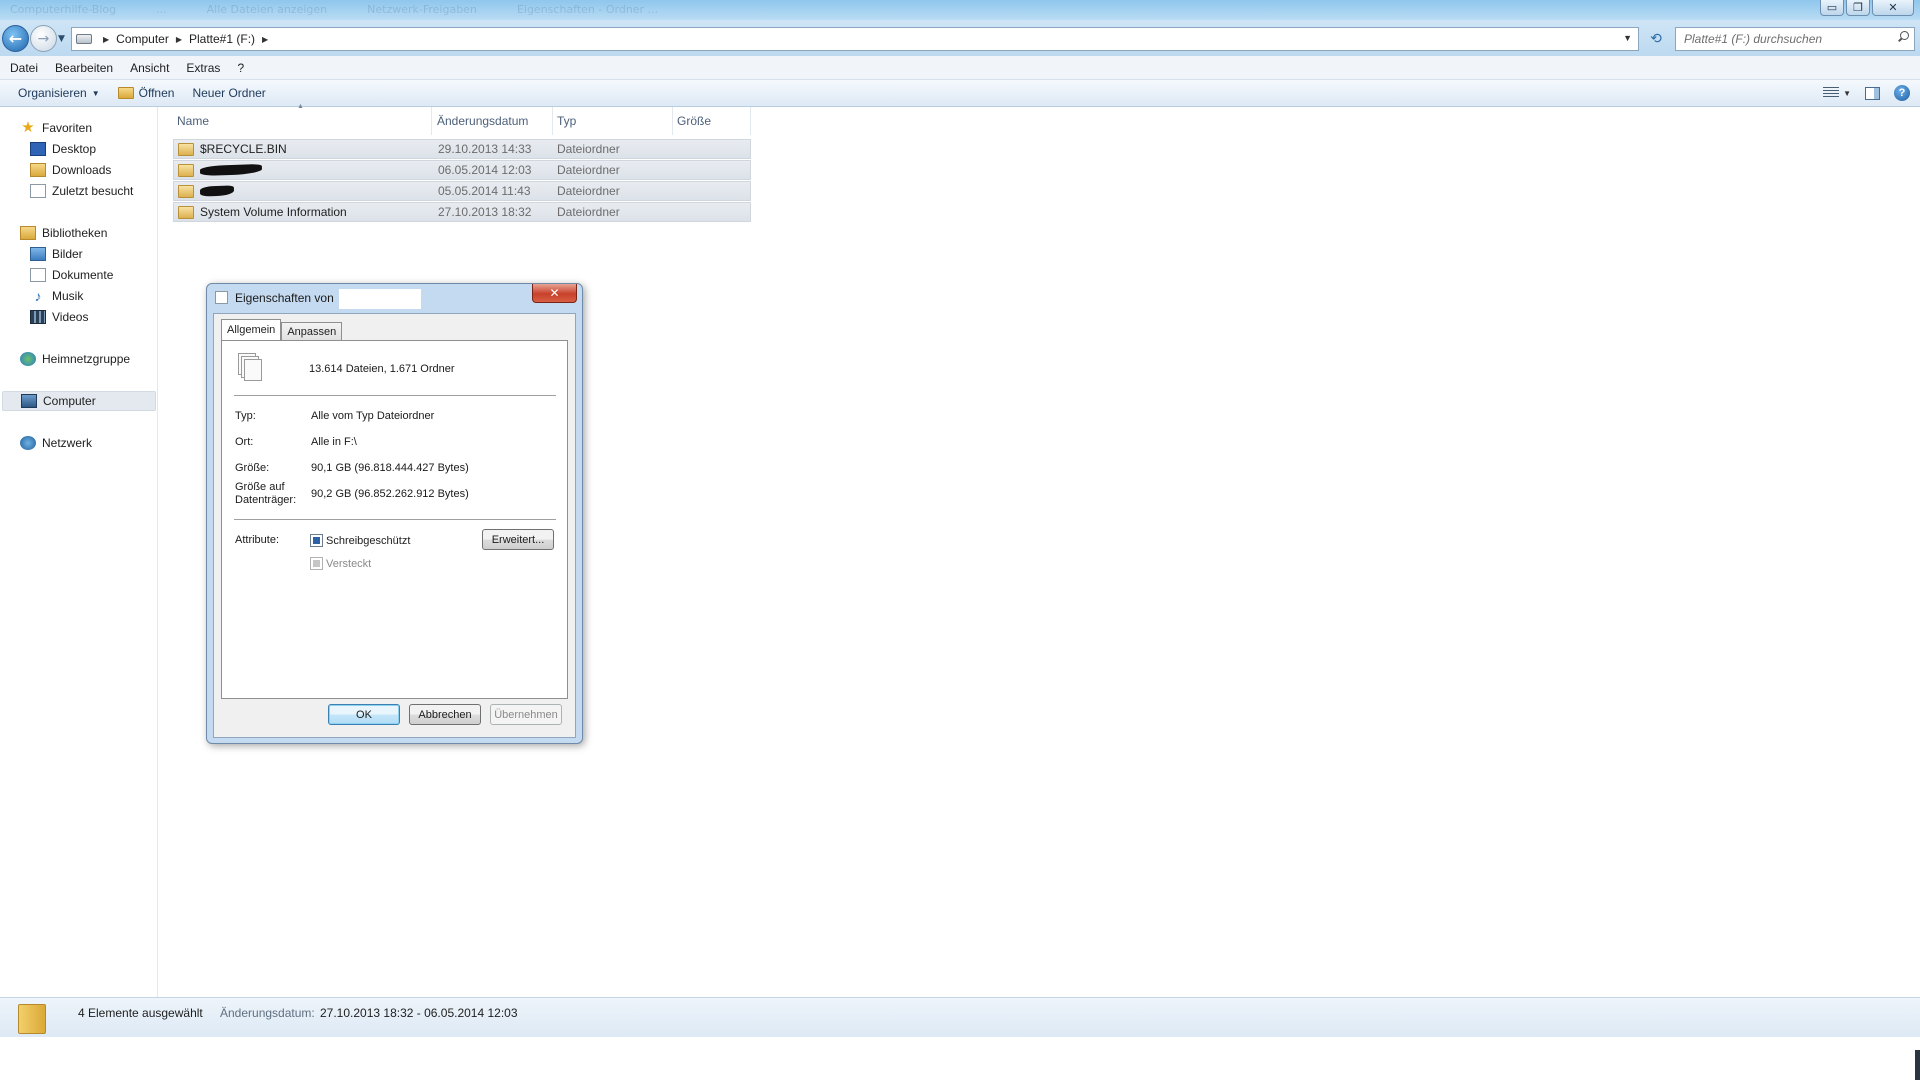 The width and height of the screenshot is (1920, 1080). What do you see at coordinates (554, 293) in the screenshot?
I see `dialog-close-button: ✕` at bounding box center [554, 293].